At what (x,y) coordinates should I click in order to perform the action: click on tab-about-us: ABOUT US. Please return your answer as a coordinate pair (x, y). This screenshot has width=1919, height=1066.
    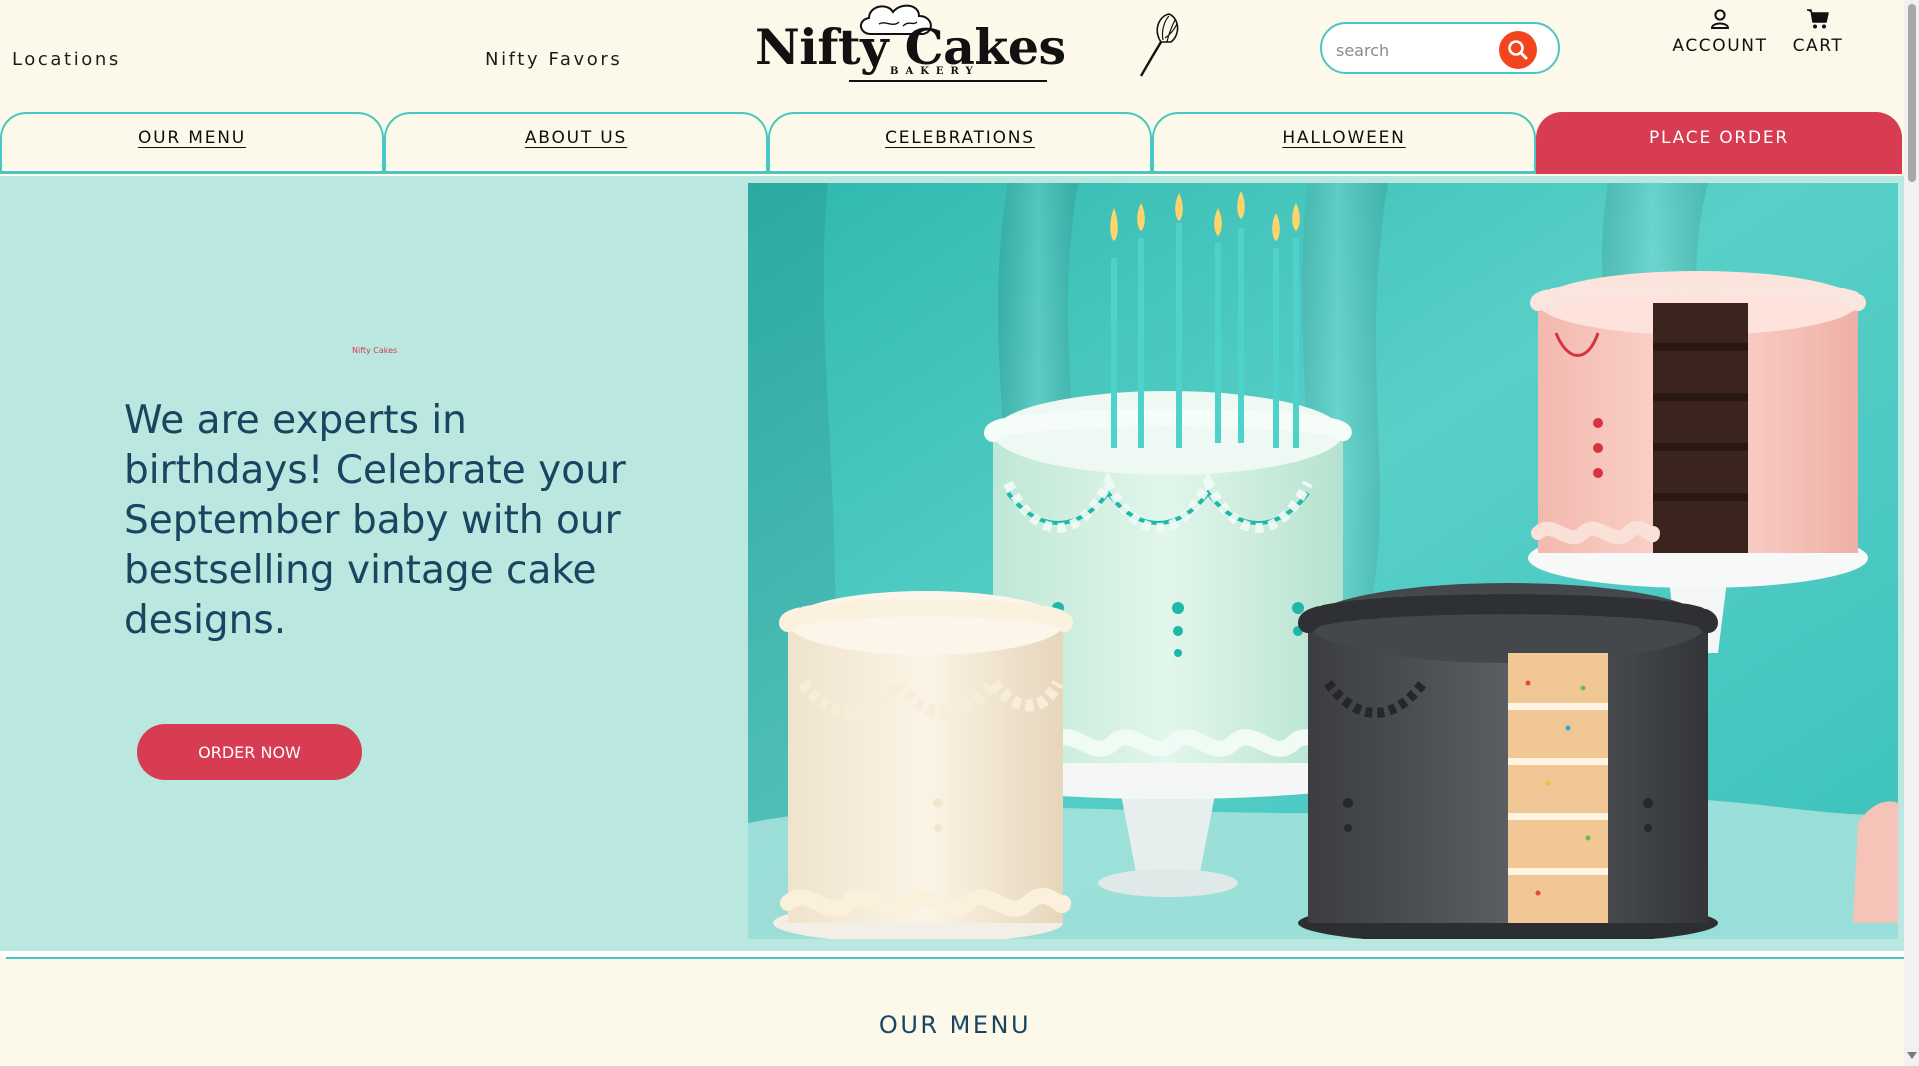
    Looking at the image, I should click on (576, 143).